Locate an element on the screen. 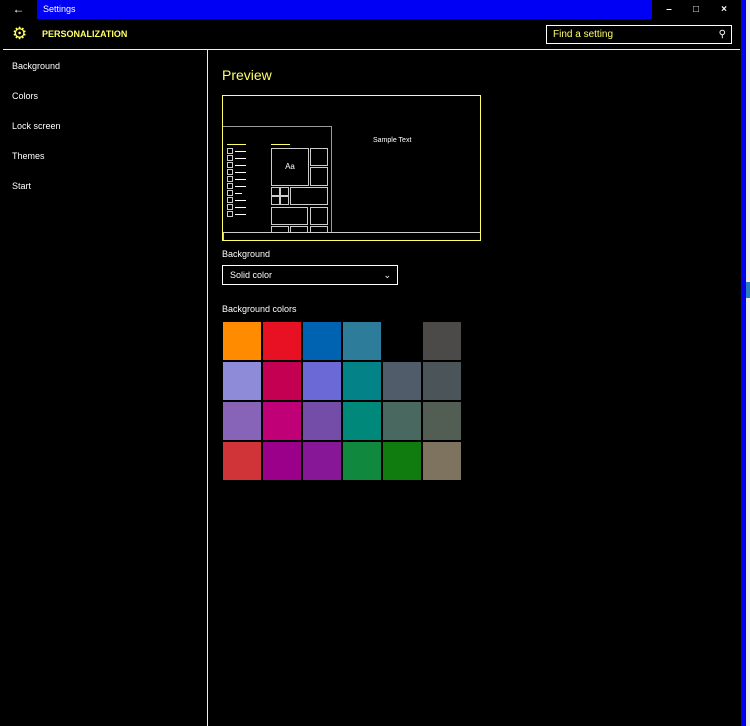 This screenshot has width=750, height=726. page-title: PERSONALIZATION is located at coordinates (85, 34).